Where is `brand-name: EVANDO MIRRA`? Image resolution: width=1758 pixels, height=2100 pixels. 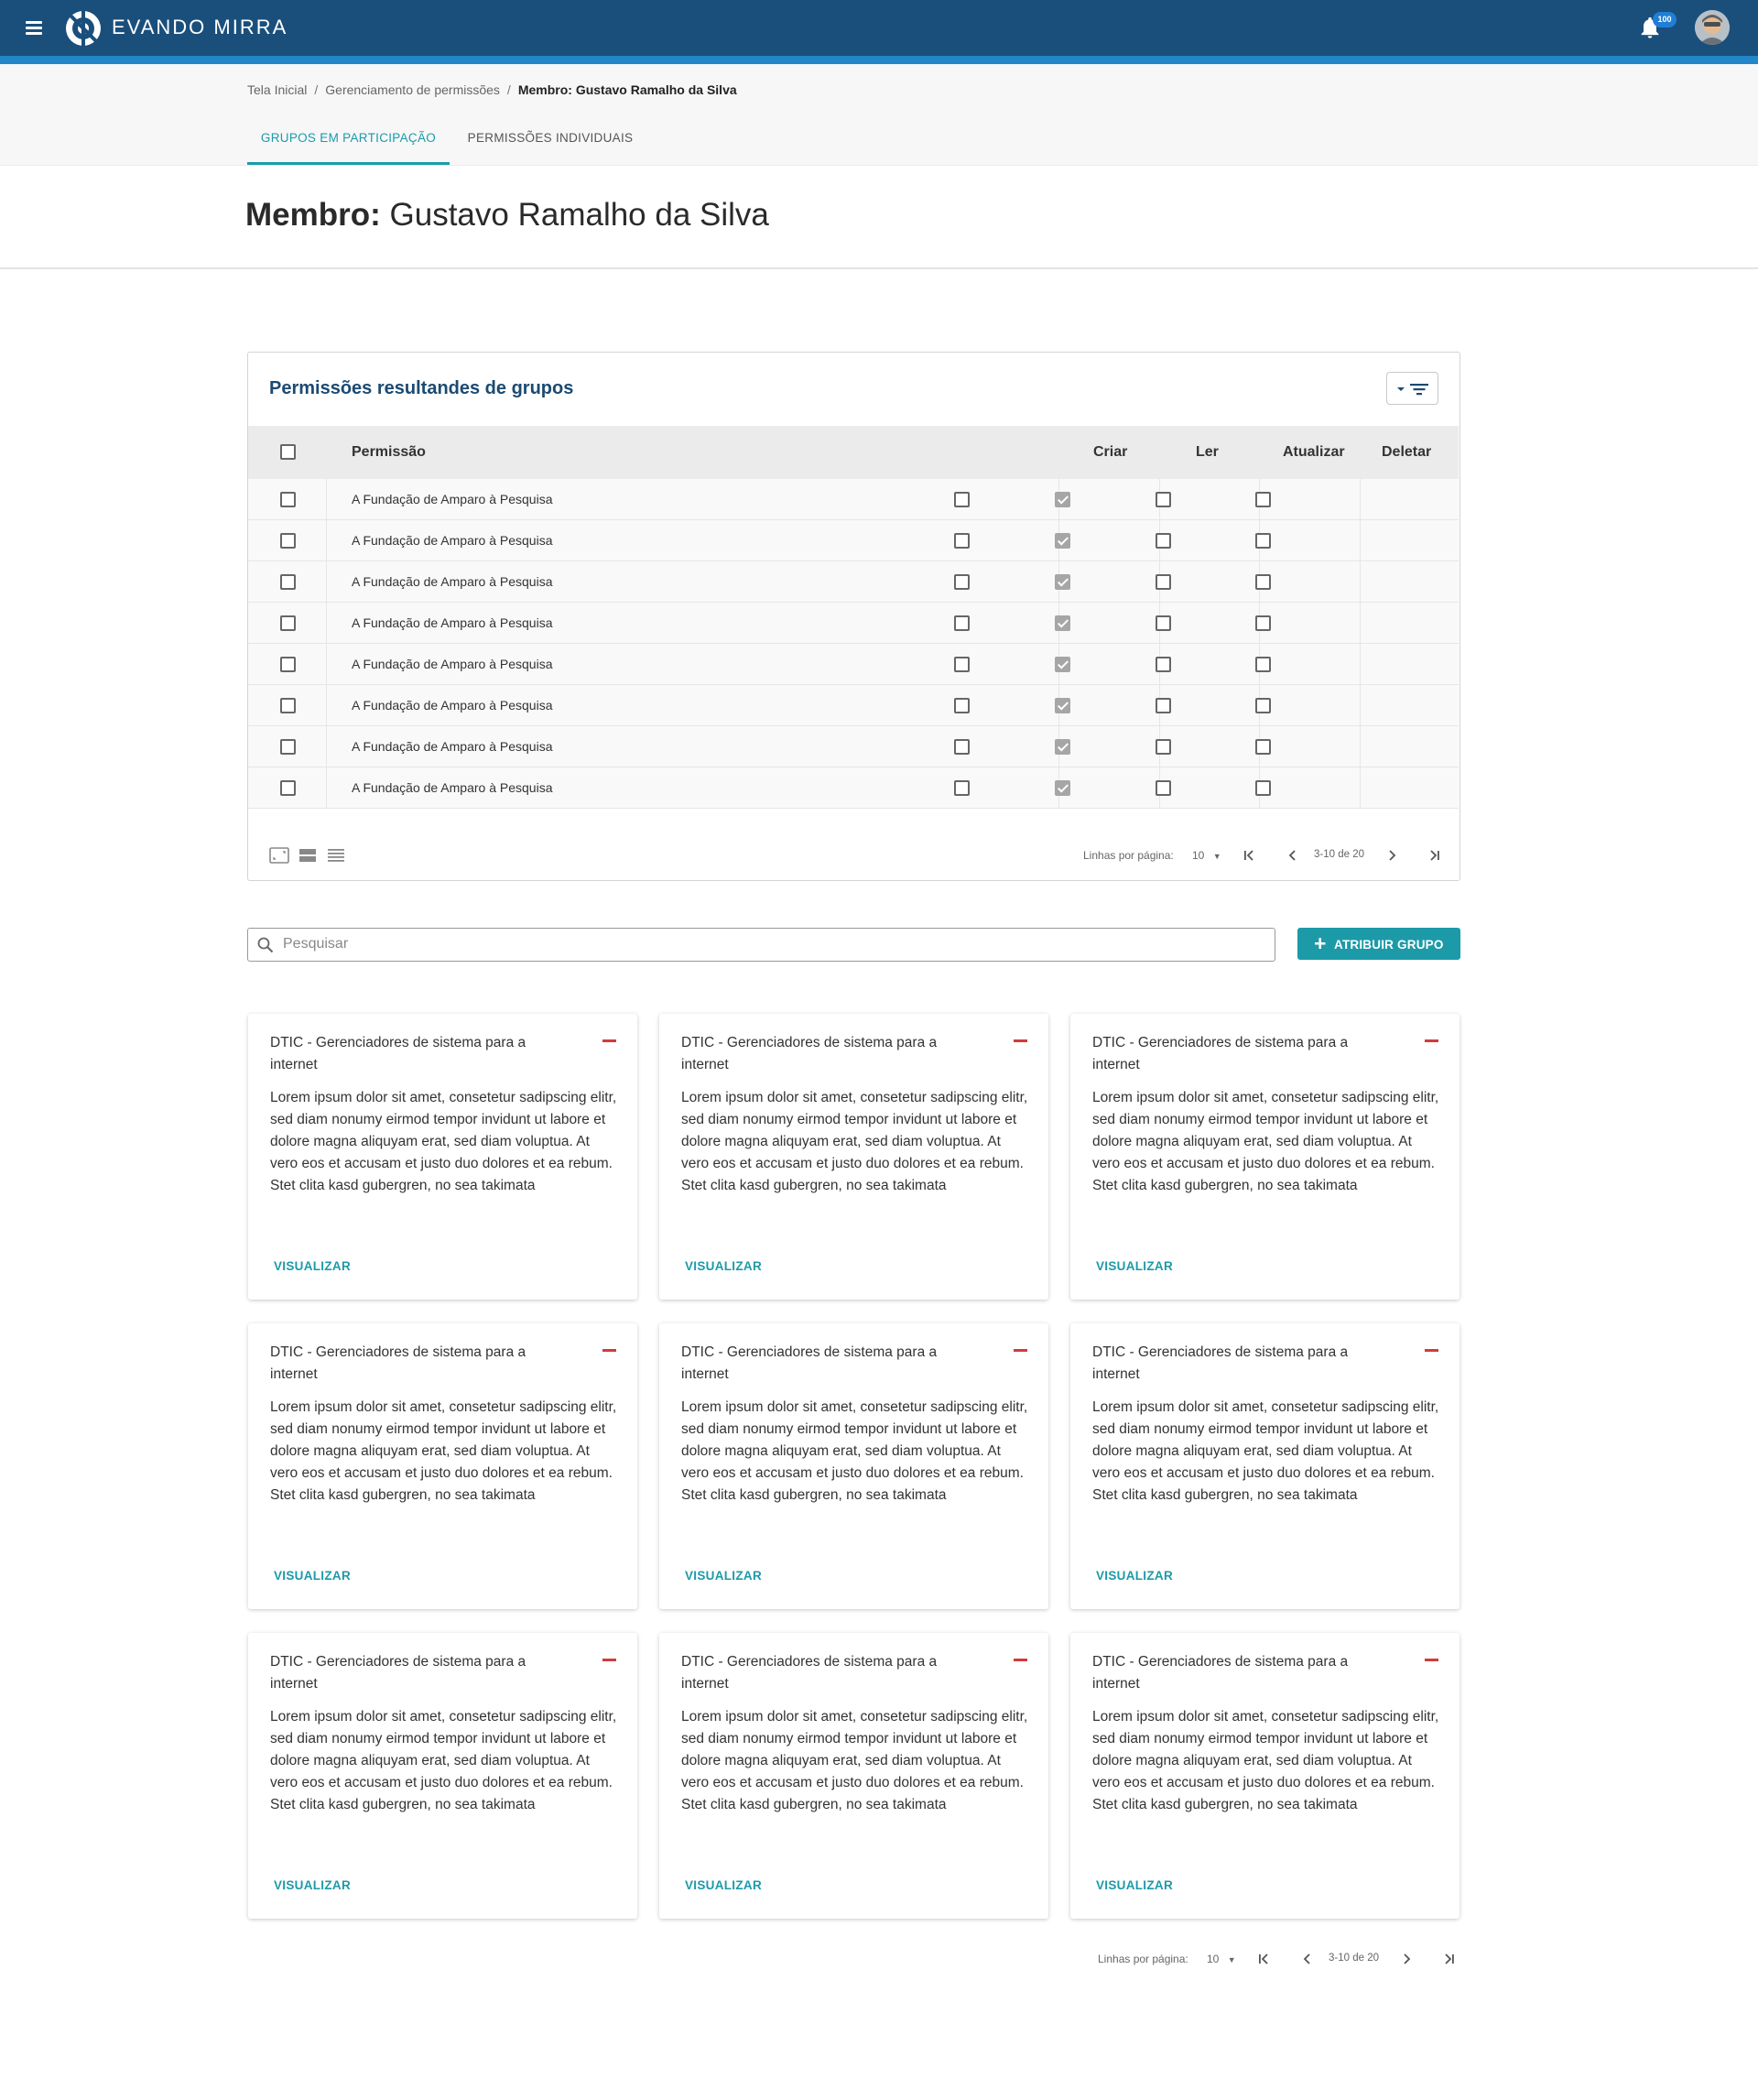 brand-name: EVANDO MIRRA is located at coordinates (200, 27).